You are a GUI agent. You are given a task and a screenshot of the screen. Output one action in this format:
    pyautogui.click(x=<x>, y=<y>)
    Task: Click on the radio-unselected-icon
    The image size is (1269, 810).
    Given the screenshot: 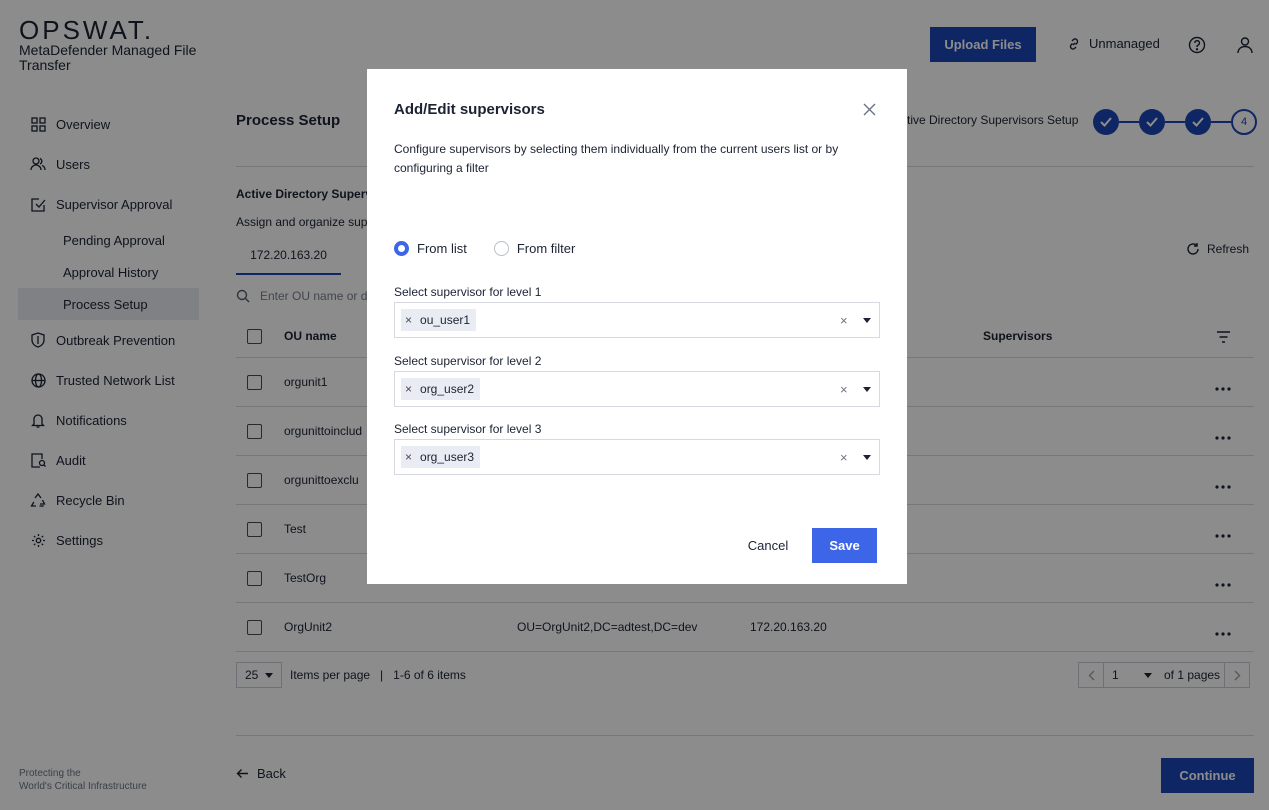 What is the action you would take?
    pyautogui.click(x=501, y=248)
    